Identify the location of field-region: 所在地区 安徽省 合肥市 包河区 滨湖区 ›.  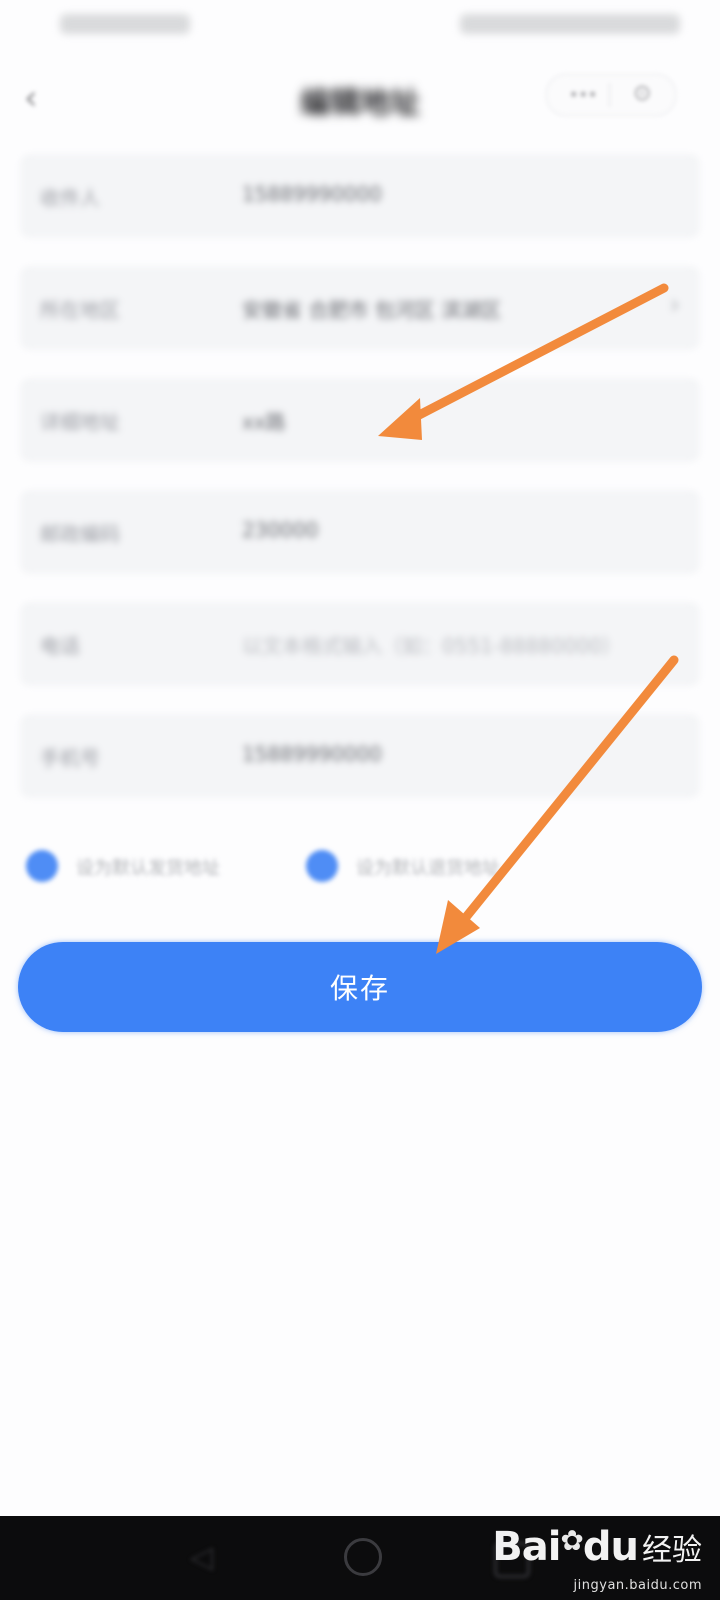
(360, 308).